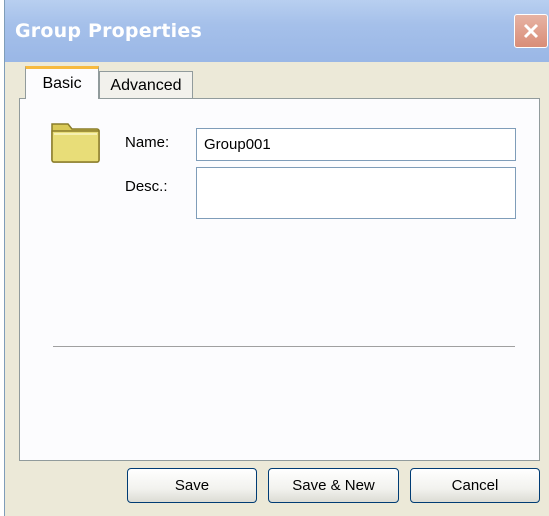  I want to click on save-button-label: Save, so click(192, 485).